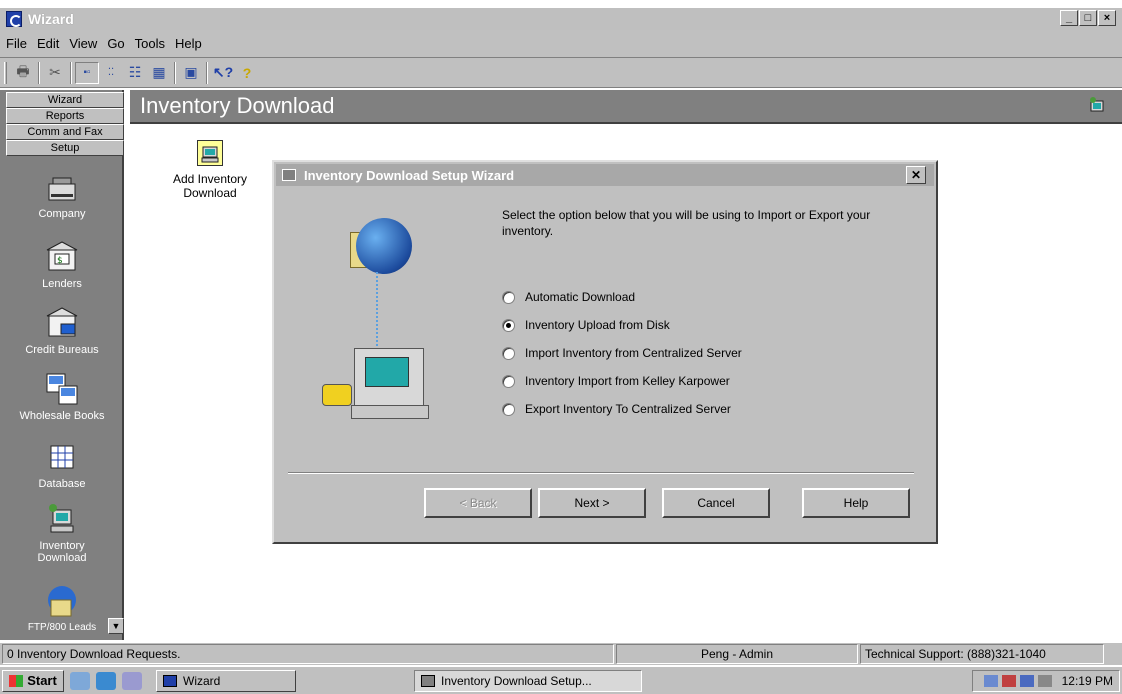 This screenshot has height=694, width=1122. Describe the element at coordinates (223, 73) in the screenshot. I see `help-pointer-icon: ↖?` at that location.